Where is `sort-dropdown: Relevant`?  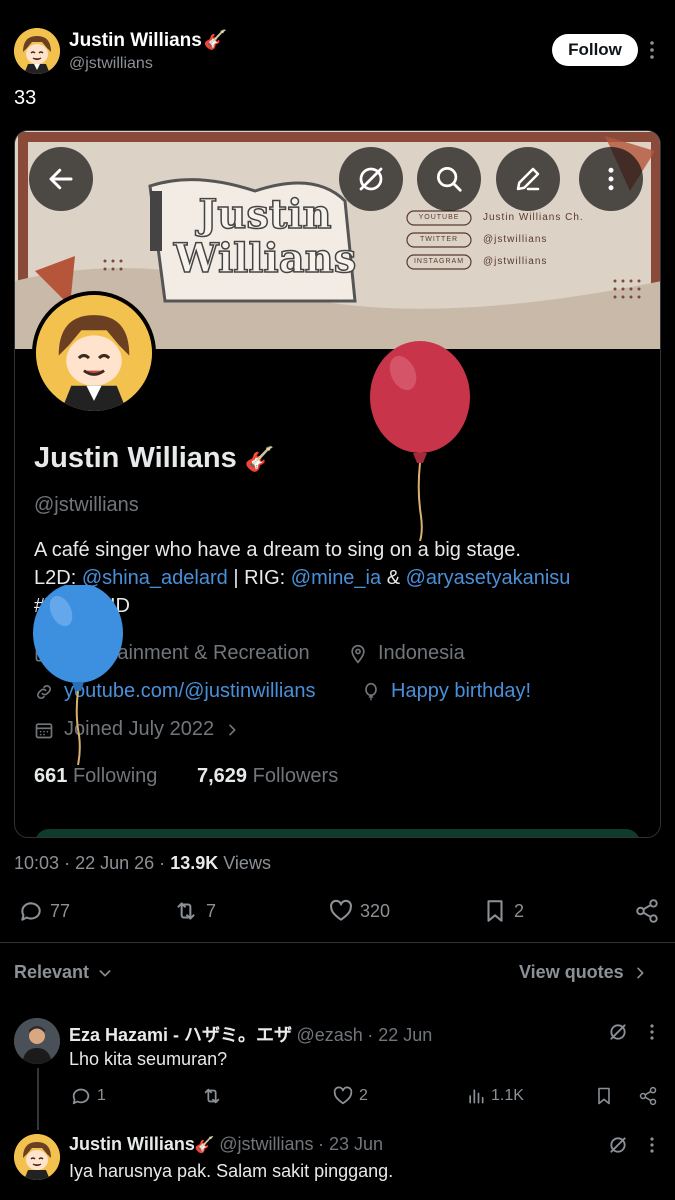 sort-dropdown: Relevant is located at coordinates (63, 972).